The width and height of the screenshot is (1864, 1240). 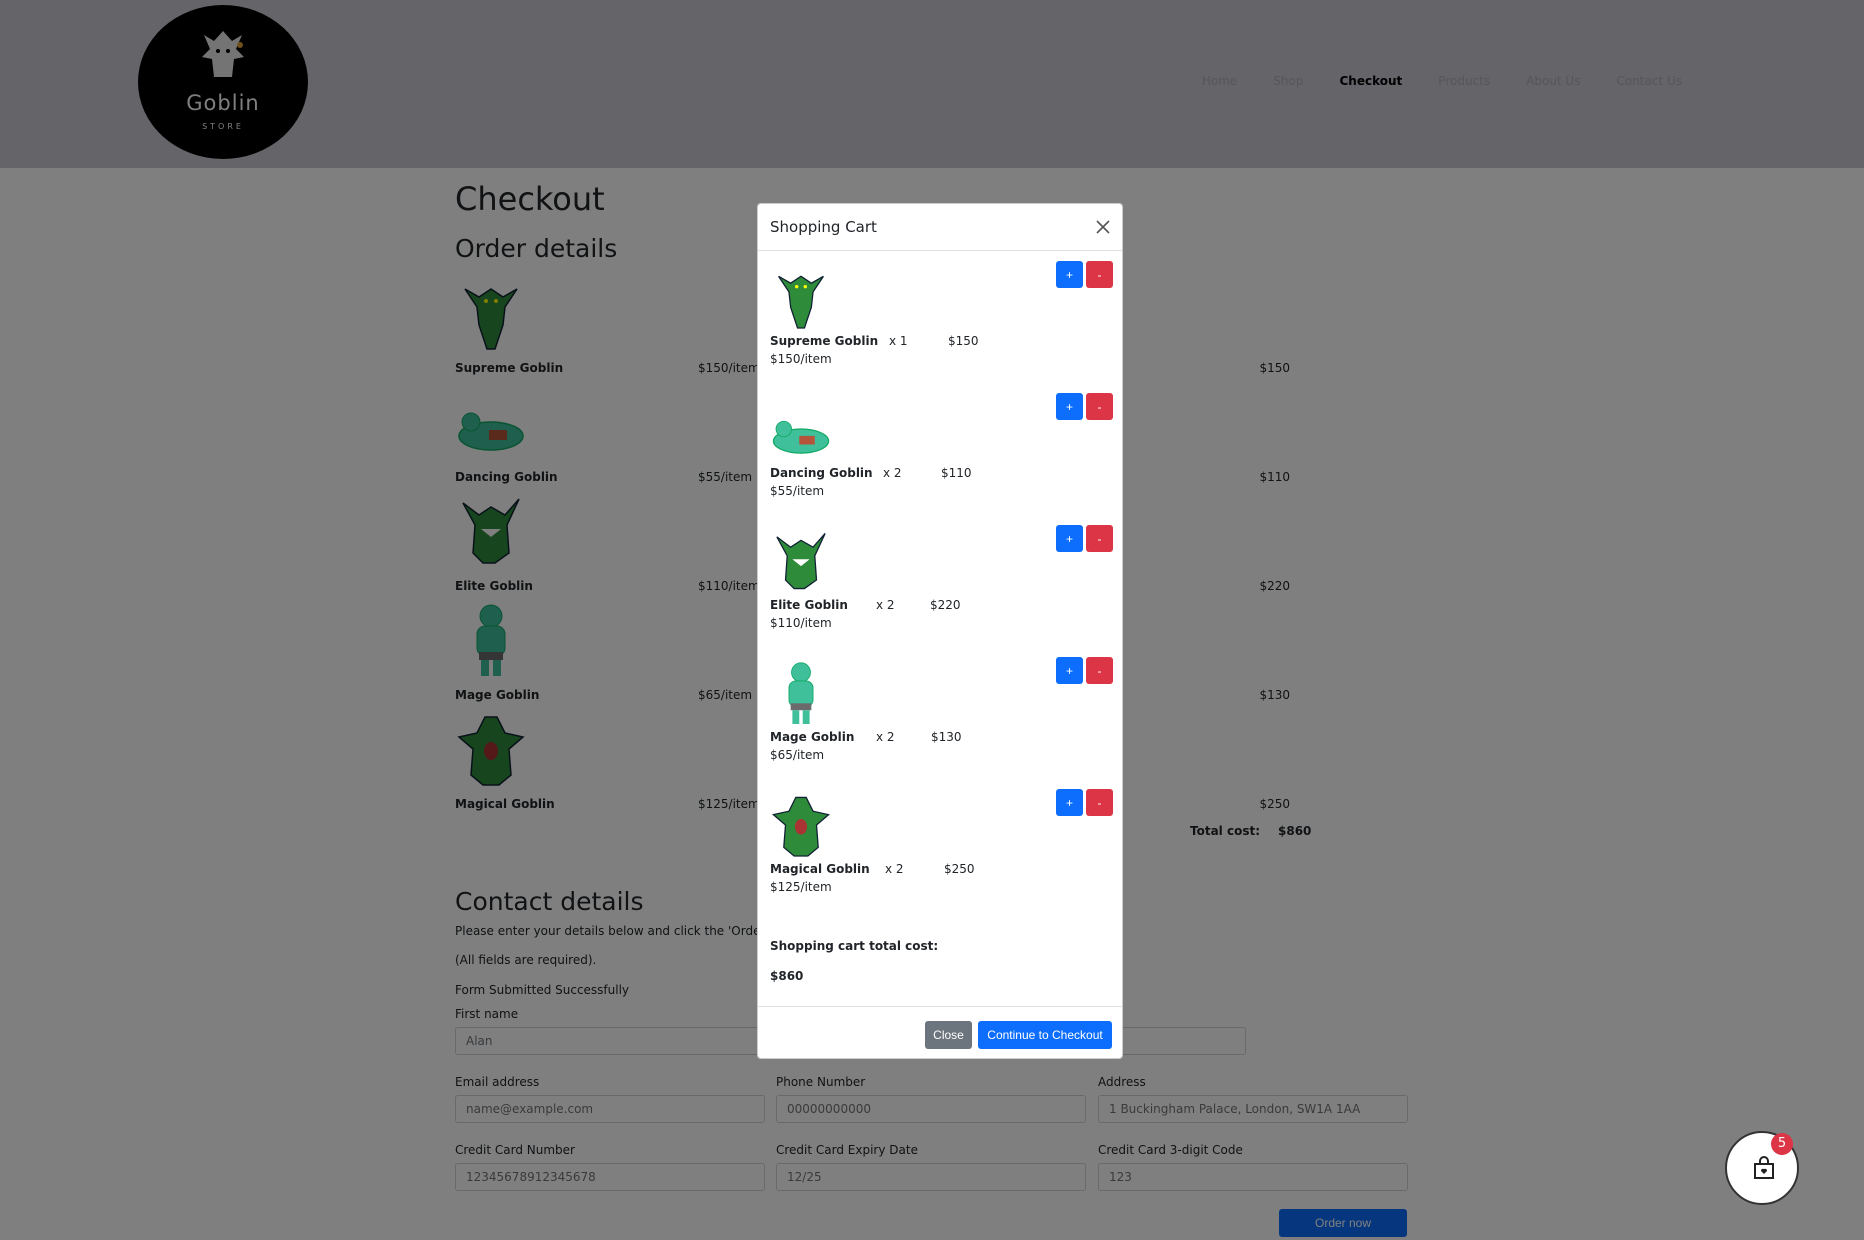 What do you see at coordinates (854, 946) in the screenshot?
I see `cart-total-label: Shopping cart total cost:` at bounding box center [854, 946].